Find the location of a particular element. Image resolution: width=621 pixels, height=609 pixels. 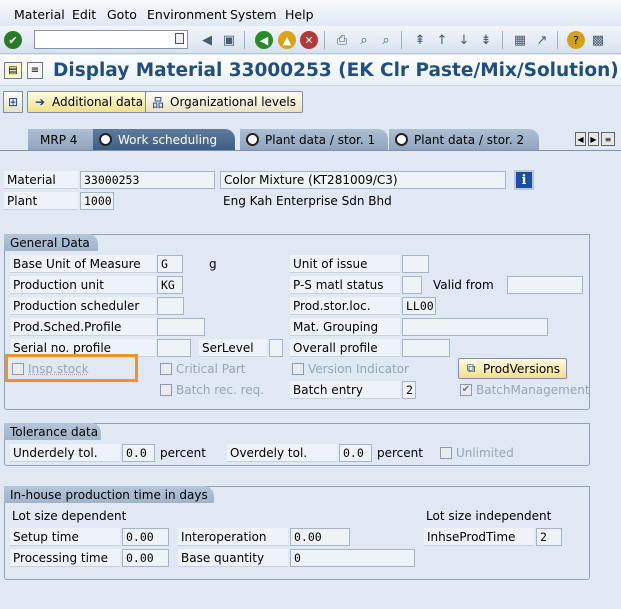

tab-plant-data-stor-1: Plant data / stor. 1 is located at coordinates (314, 139).